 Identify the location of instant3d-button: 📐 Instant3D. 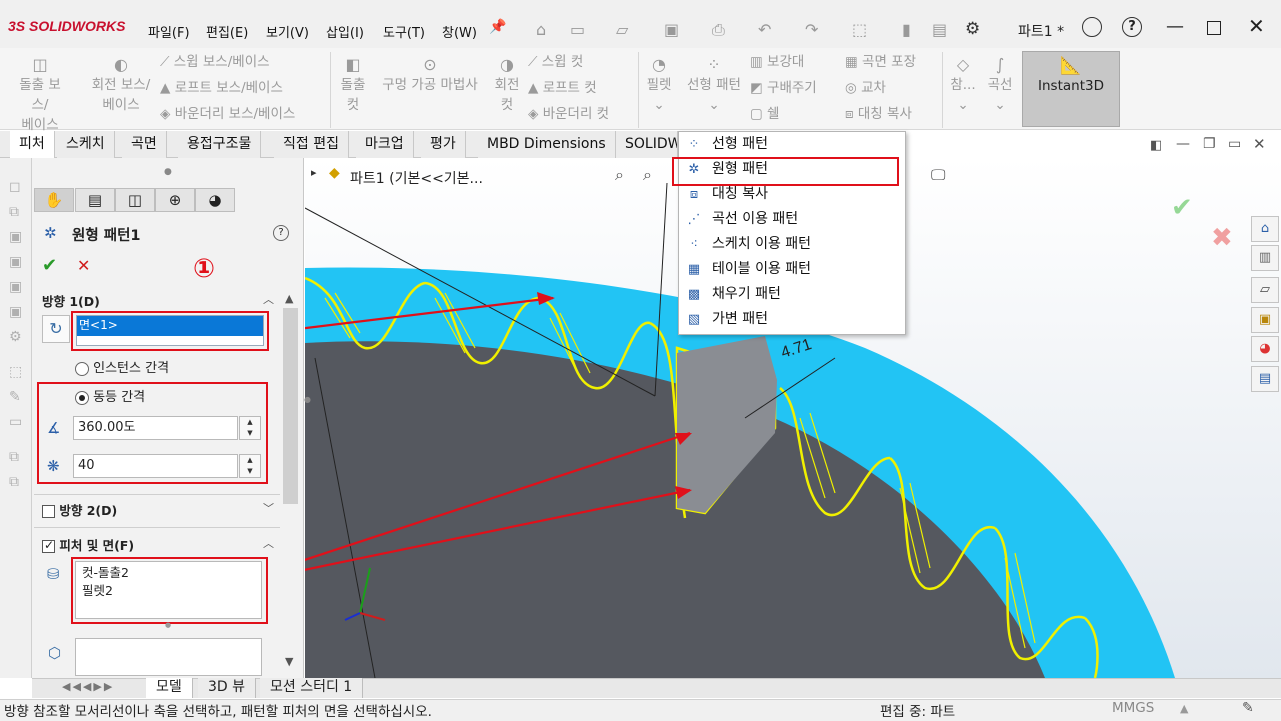
(1071, 89).